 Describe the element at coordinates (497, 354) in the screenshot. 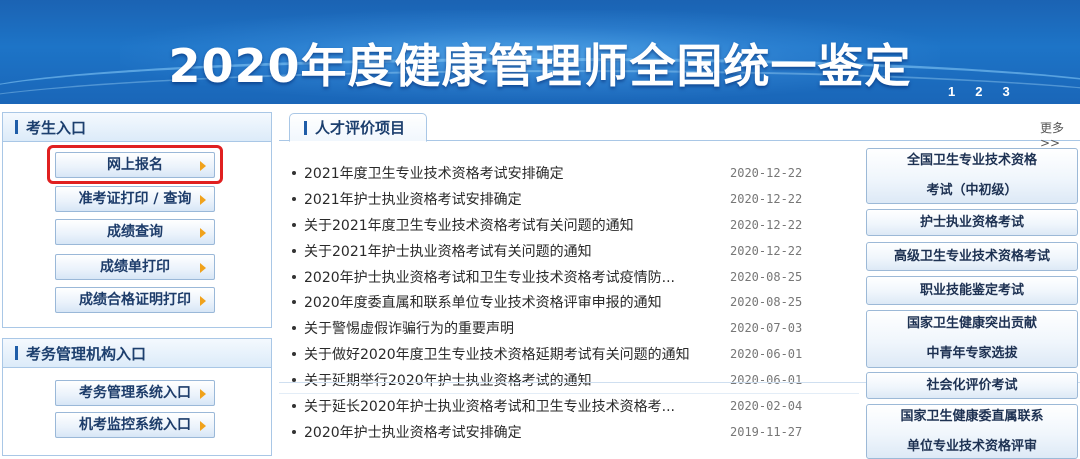

I see `news-title-link: 关于做好2020年度卫生专业技术资格延期考试有关问题的通知` at that location.